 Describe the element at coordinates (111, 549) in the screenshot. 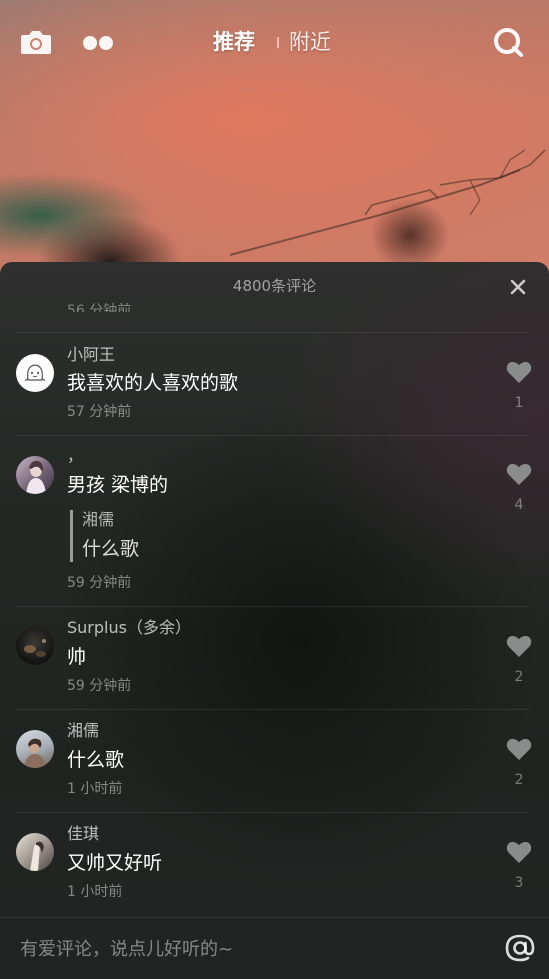

I see `reply-text: 什么歌` at that location.